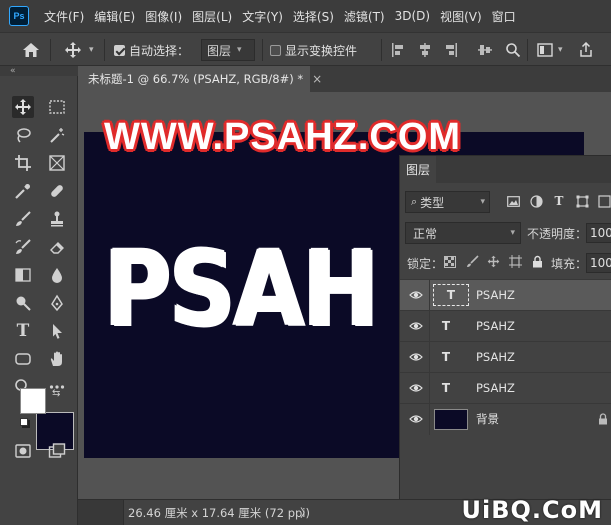 The image size is (611, 525). What do you see at coordinates (313, 16) in the screenshot?
I see `menu-select: 选择(S)` at bounding box center [313, 16].